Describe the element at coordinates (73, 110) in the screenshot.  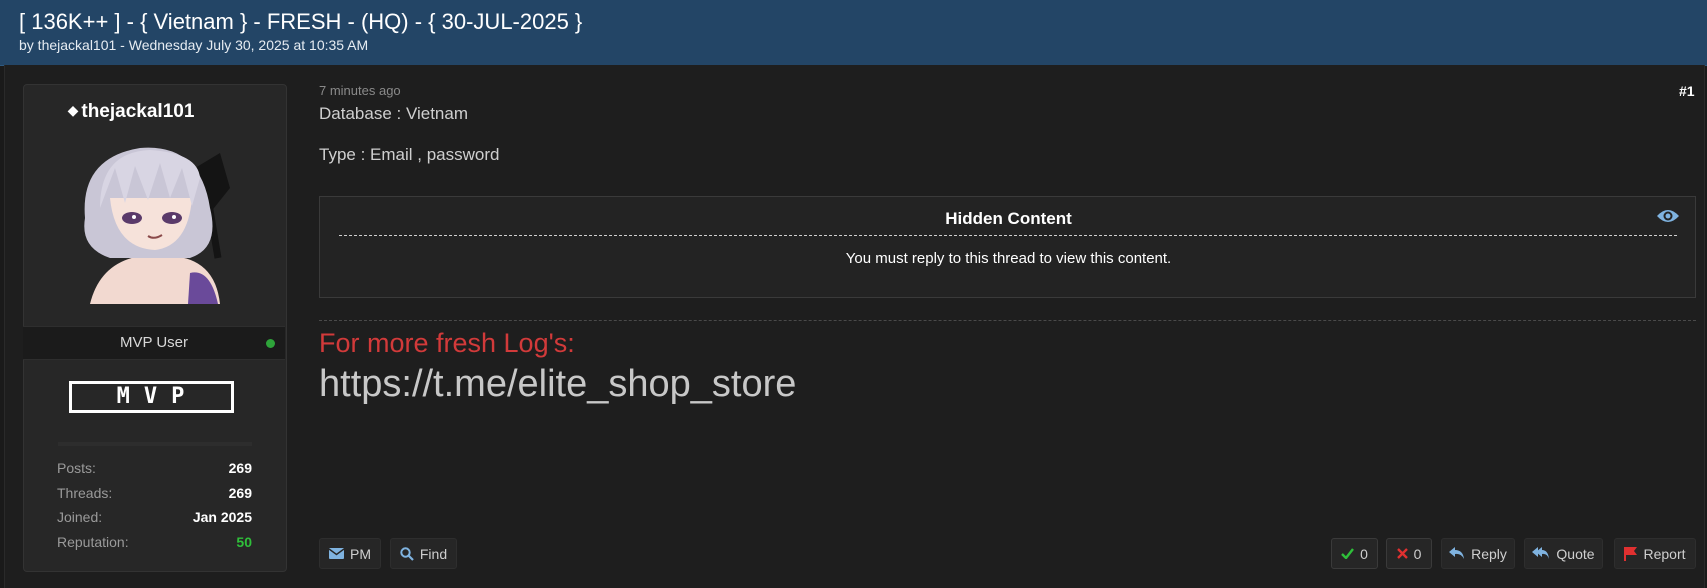
I see `diamond-icon: ◆` at that location.